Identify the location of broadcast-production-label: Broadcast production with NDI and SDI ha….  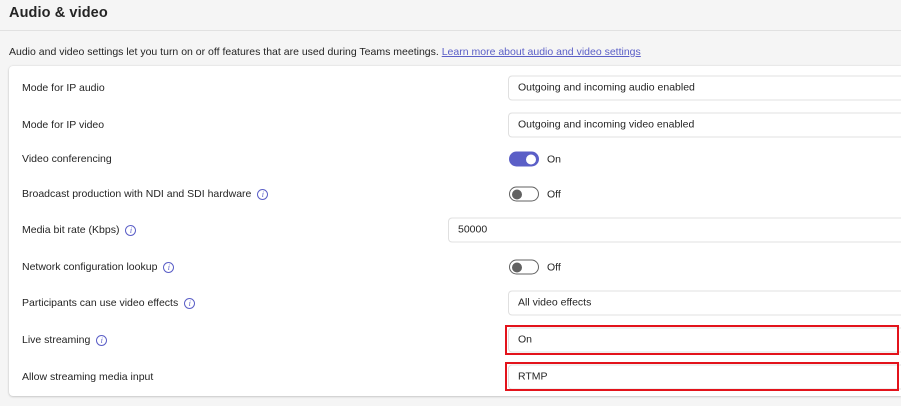
(137, 194).